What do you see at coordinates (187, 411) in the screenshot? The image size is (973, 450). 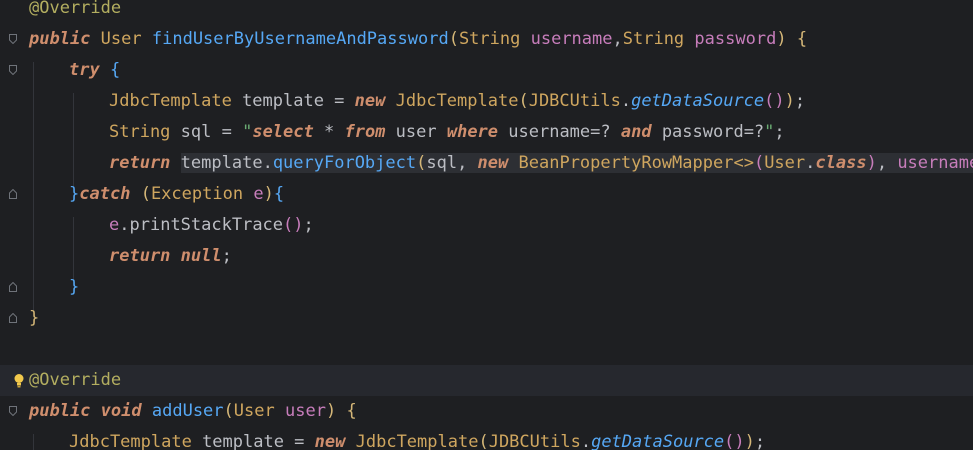 I see `method-name: addUser` at bounding box center [187, 411].